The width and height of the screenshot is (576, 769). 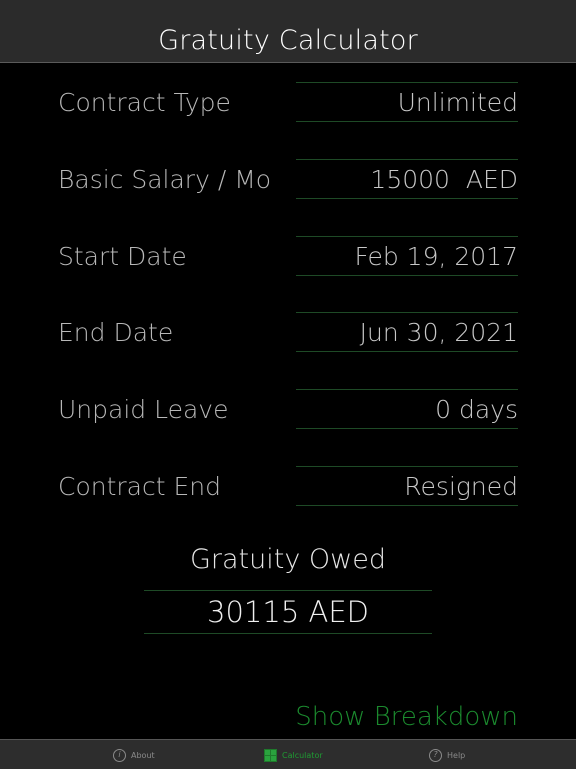 I want to click on tab-calculator-label: Calculator, so click(x=302, y=755).